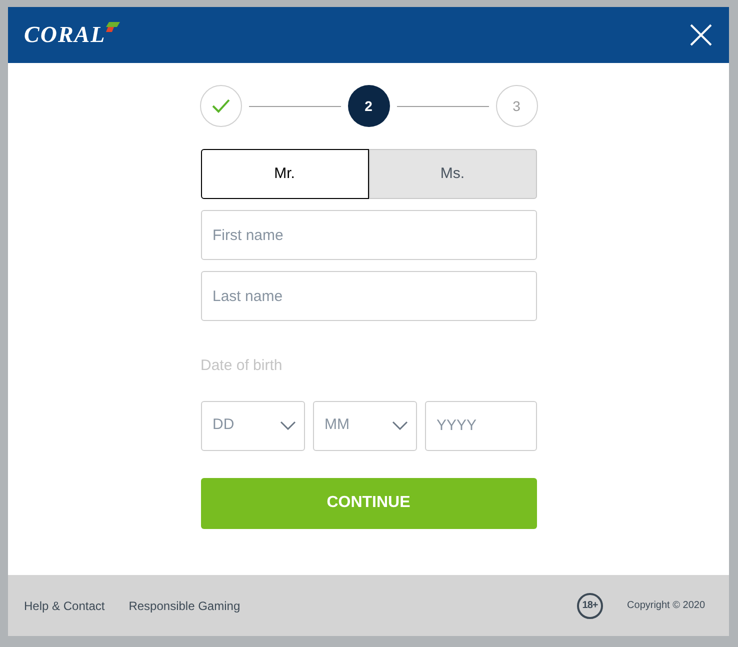 The width and height of the screenshot is (738, 647). I want to click on title-option: Mr., so click(284, 174).